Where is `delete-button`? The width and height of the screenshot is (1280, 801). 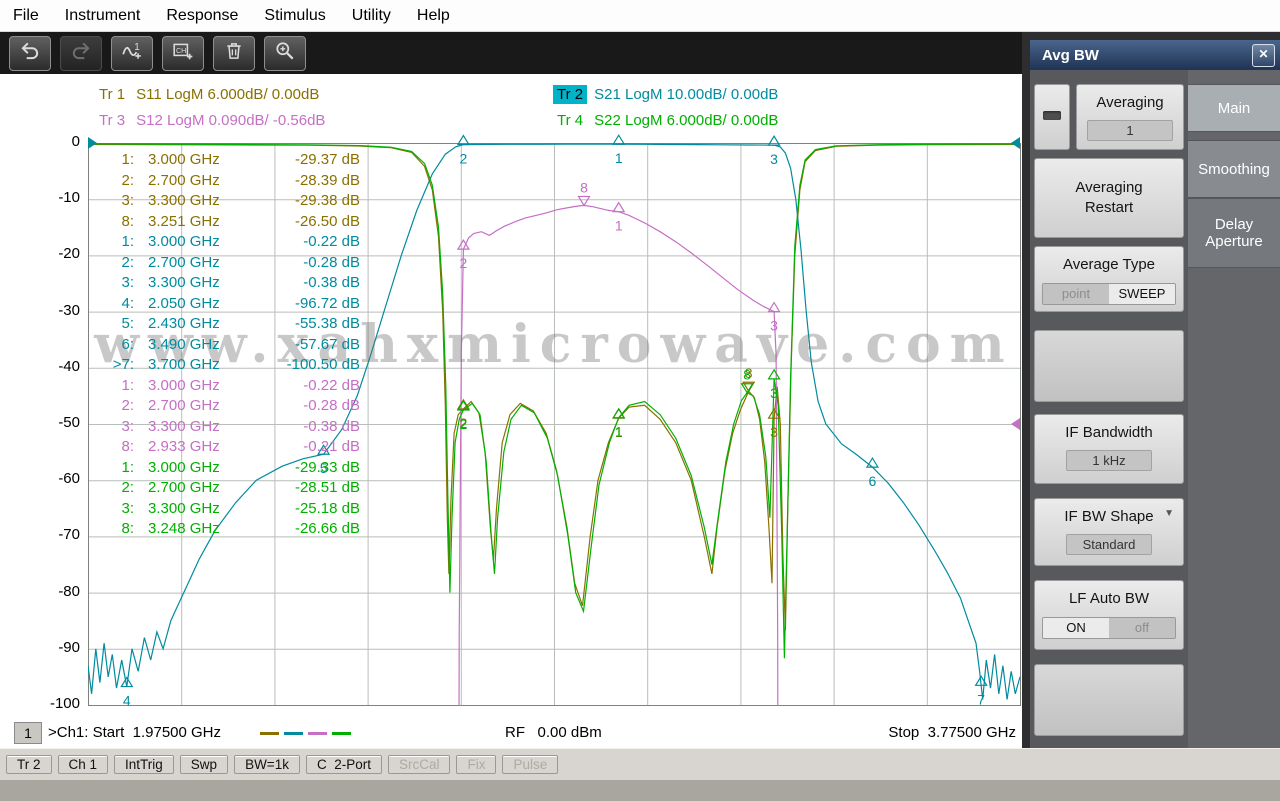
delete-button is located at coordinates (234, 53).